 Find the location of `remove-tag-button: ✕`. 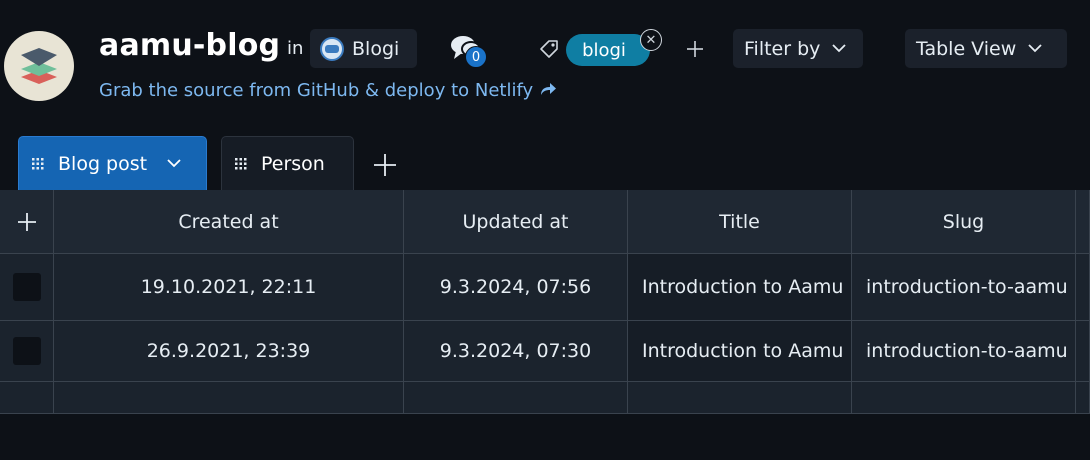

remove-tag-button: ✕ is located at coordinates (651, 40).